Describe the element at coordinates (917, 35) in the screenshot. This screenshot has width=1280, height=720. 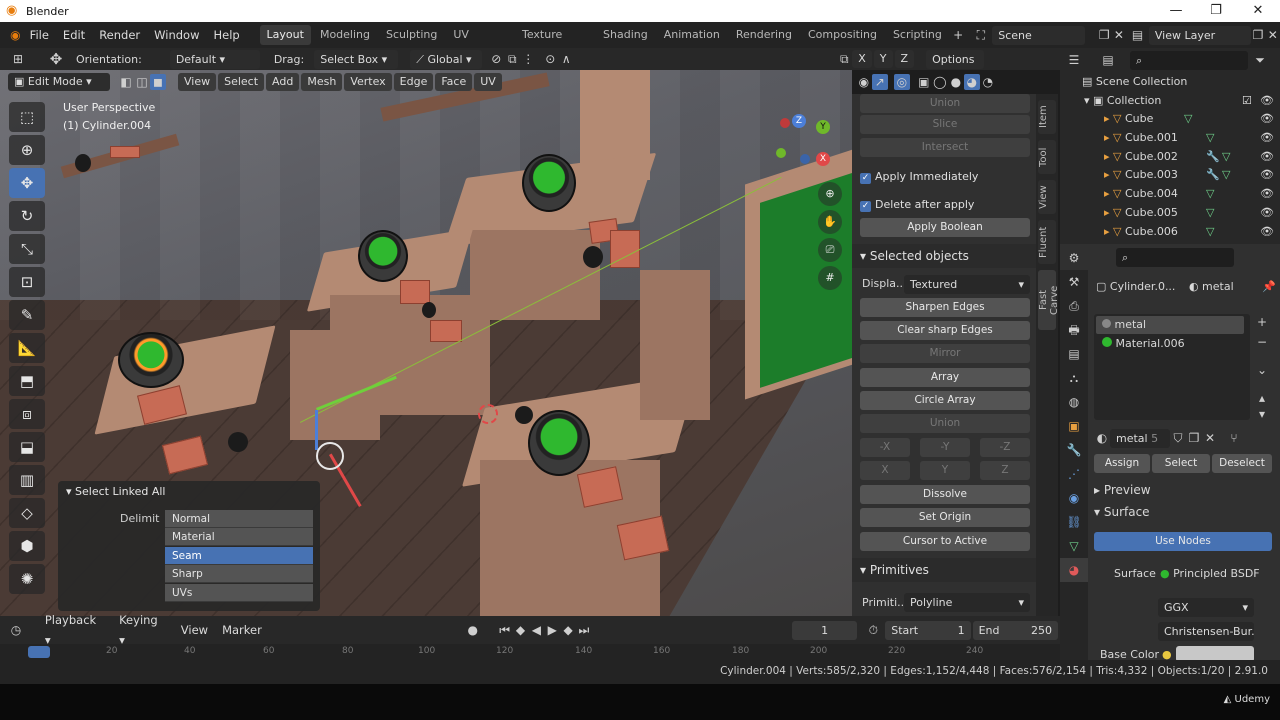
I see `tab-scripting: Scripting` at that location.